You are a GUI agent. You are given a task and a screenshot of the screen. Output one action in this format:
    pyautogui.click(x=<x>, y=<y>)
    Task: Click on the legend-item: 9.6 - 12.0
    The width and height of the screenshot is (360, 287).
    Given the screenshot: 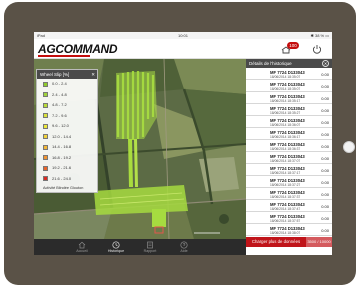 What is the action you would take?
    pyautogui.click(x=67, y=126)
    